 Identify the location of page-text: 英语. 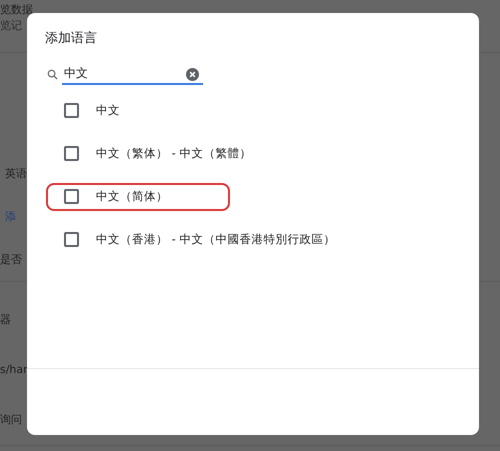
(15, 174).